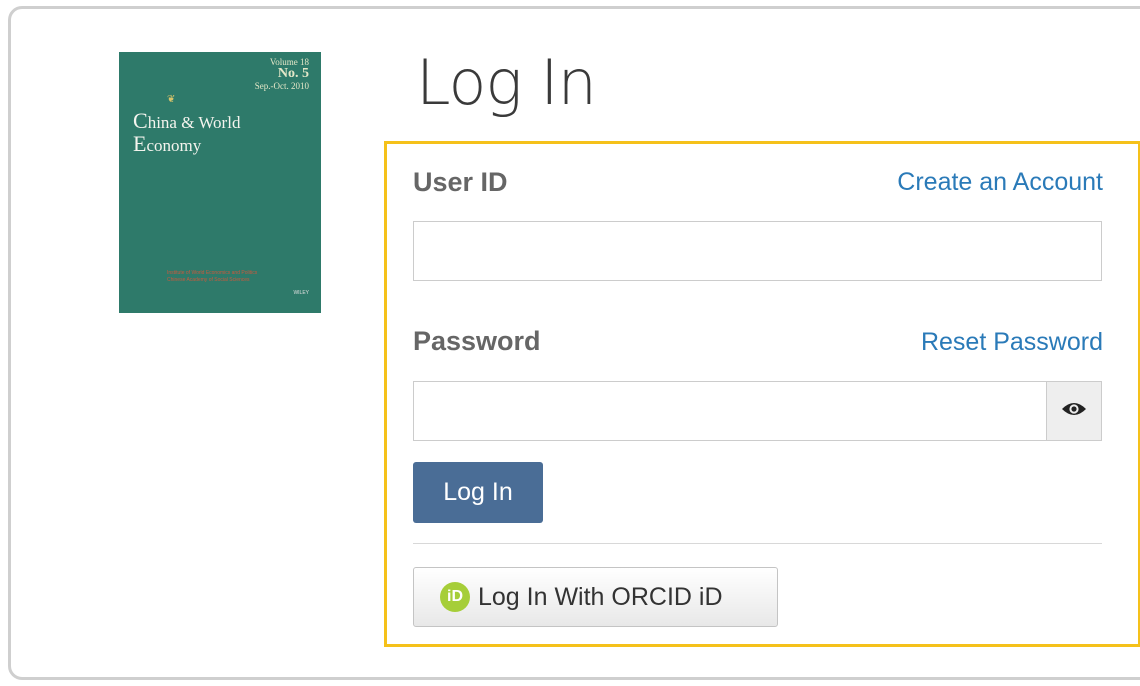 This screenshot has width=1140, height=686. Describe the element at coordinates (1012, 342) in the screenshot. I see `reset-password-link: Reset Password` at that location.